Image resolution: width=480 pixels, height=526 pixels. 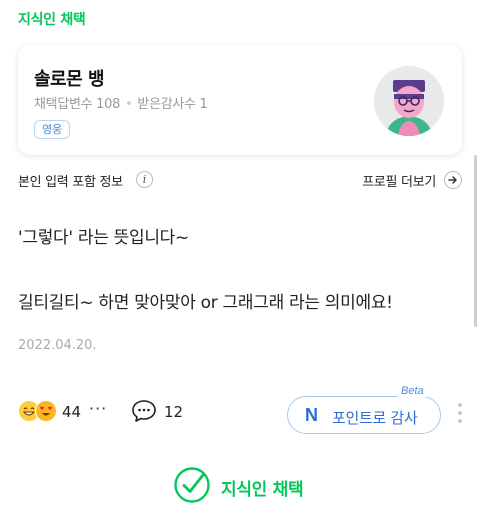 What do you see at coordinates (46, 411) in the screenshot?
I see `heart-eyes-emoji-icon` at bounding box center [46, 411].